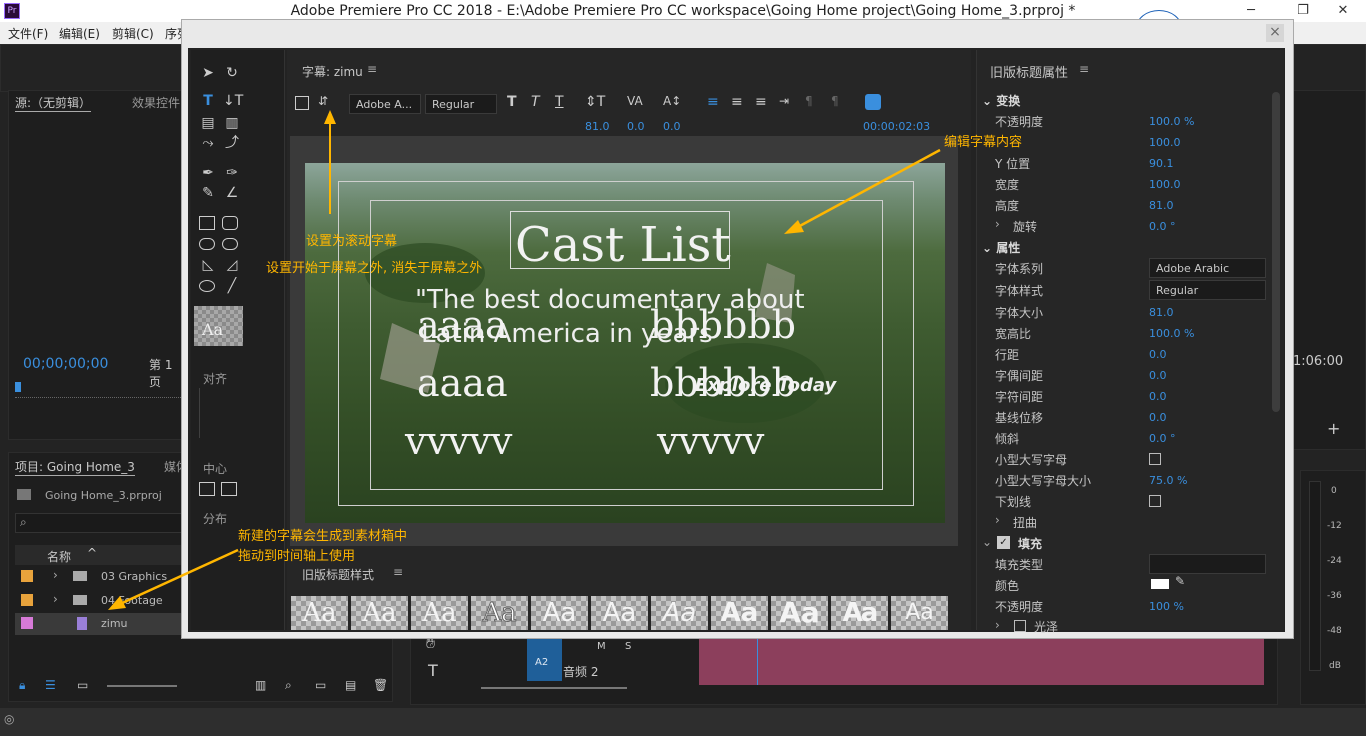 The image size is (1366, 736). I want to click on menu-clip: 剪辑(C), so click(133, 33).